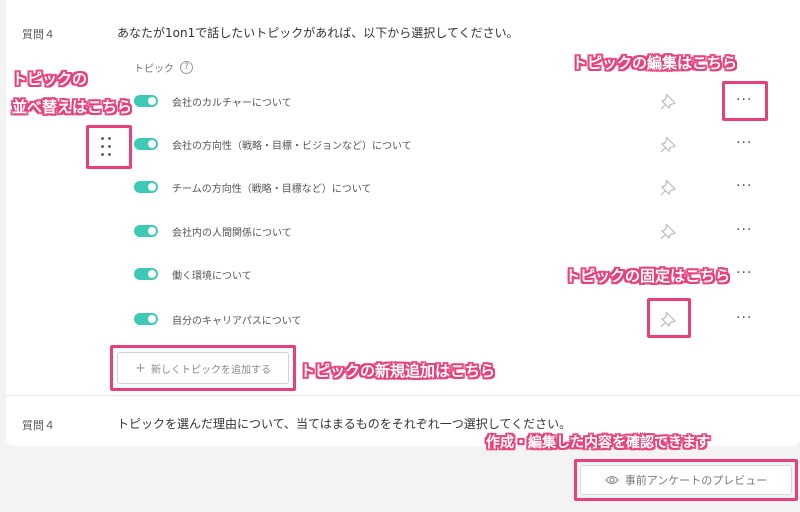 The height and width of the screenshot is (512, 800). What do you see at coordinates (454, 187) in the screenshot?
I see `topic-row: チームの方向性（戦略・目標など）について ···` at bounding box center [454, 187].